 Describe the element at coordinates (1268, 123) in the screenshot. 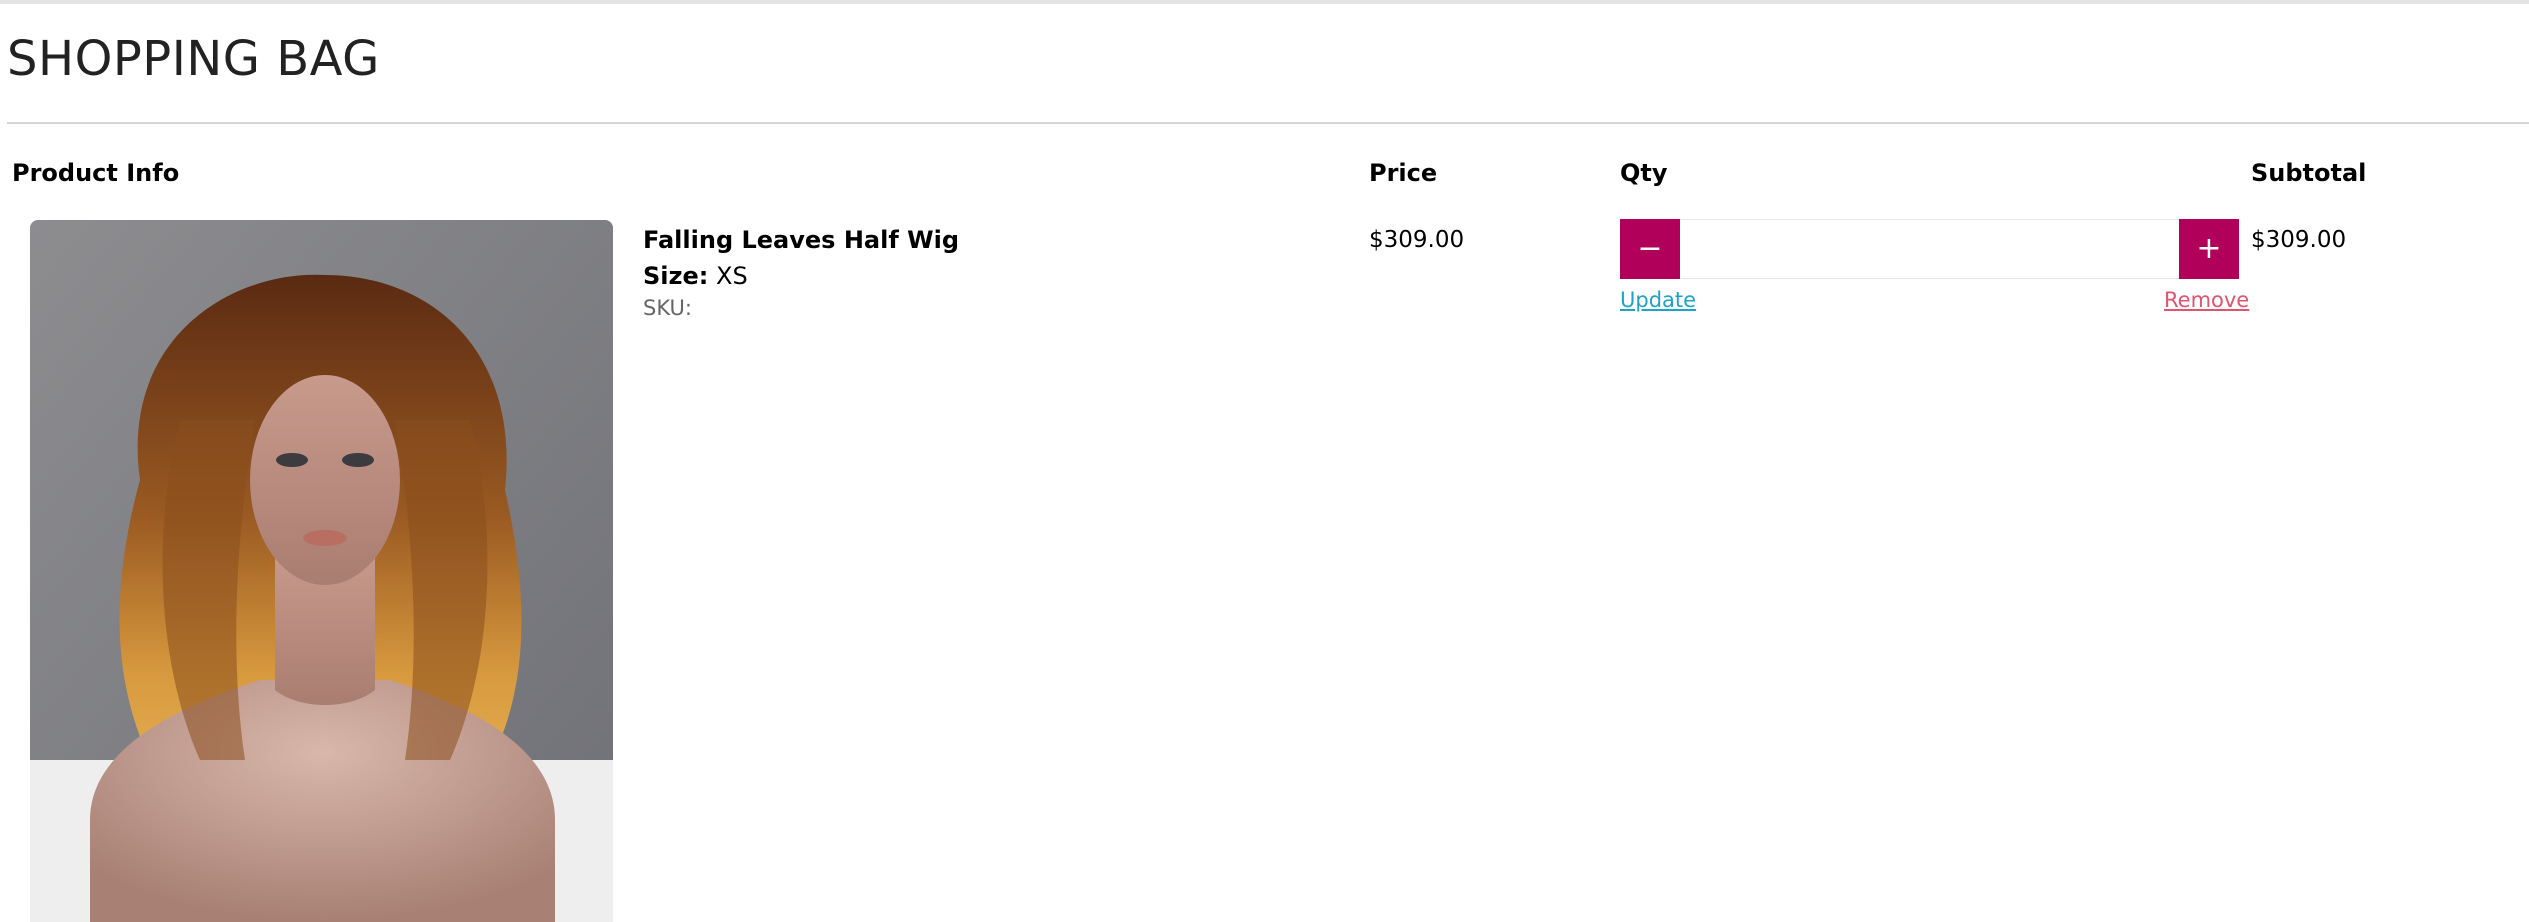

I see `title-divider` at that location.